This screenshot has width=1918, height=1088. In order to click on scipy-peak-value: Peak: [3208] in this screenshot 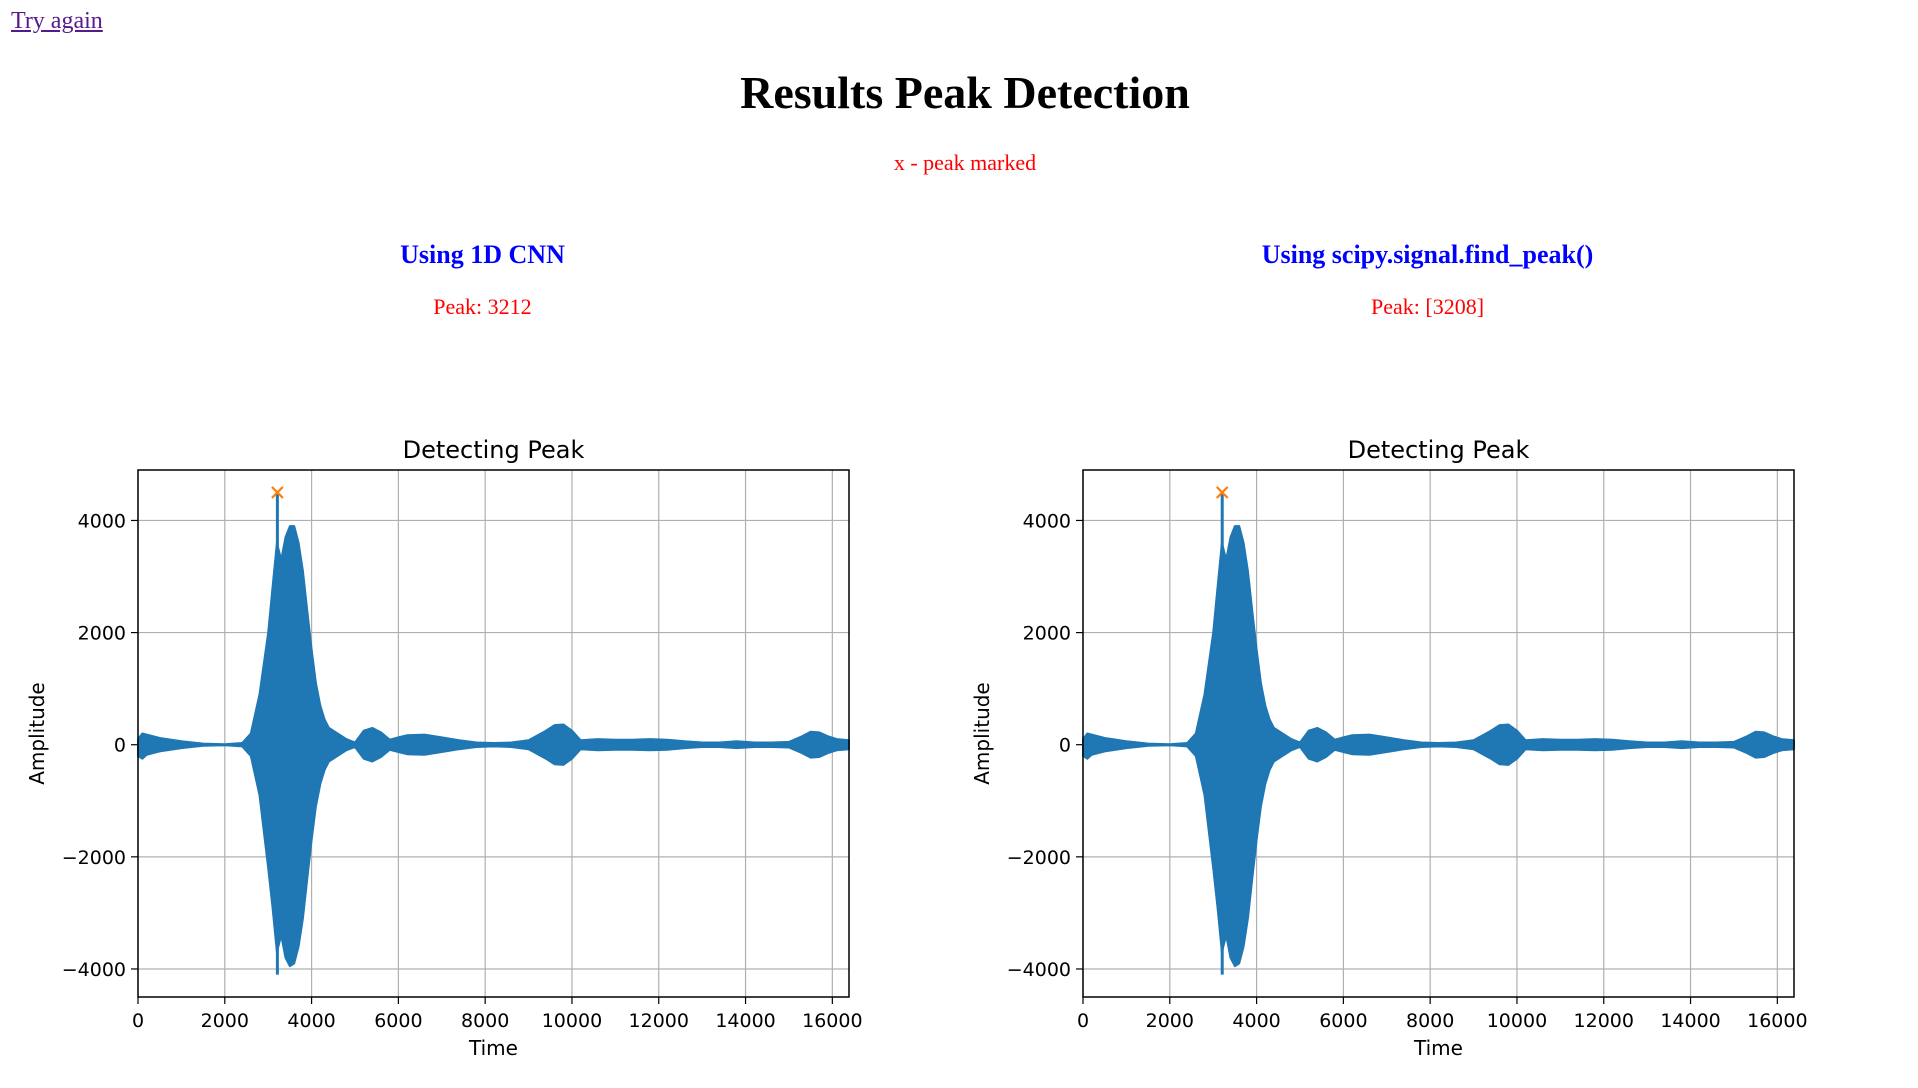, I will do `click(1427, 306)`.